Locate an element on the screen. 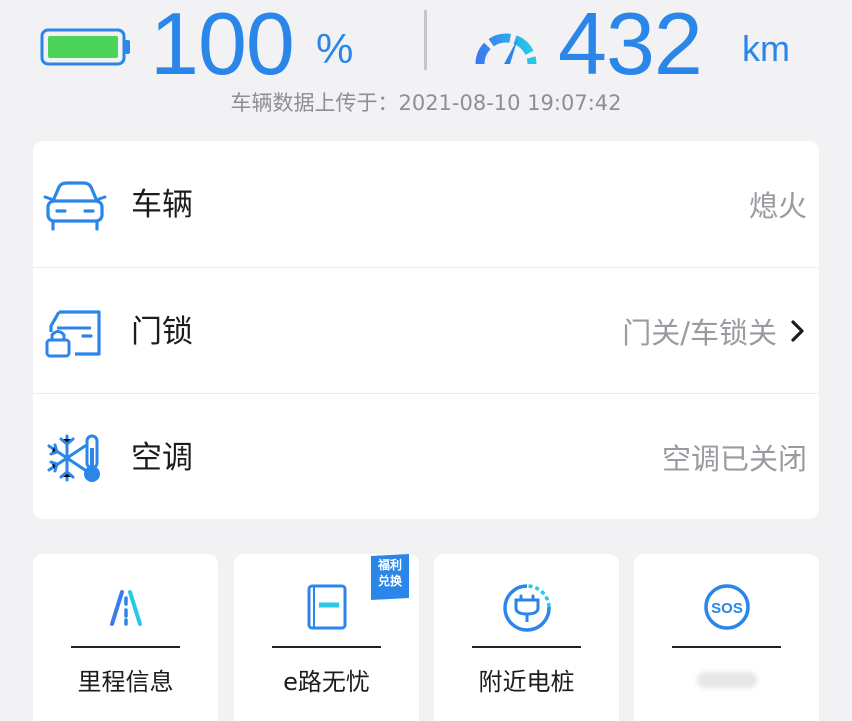  sos-icon: SOS is located at coordinates (726, 607).